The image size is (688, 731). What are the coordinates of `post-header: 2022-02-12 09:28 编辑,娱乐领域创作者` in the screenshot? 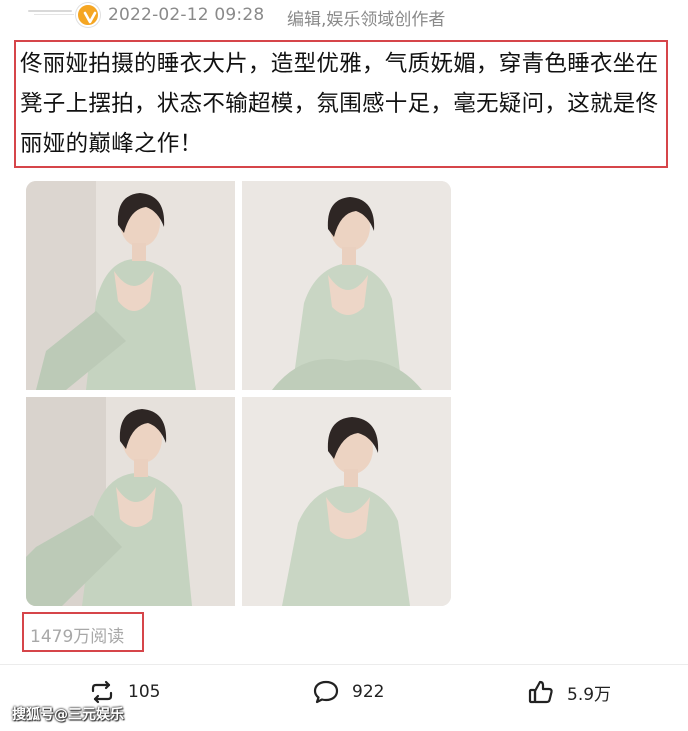 It's located at (344, 17).